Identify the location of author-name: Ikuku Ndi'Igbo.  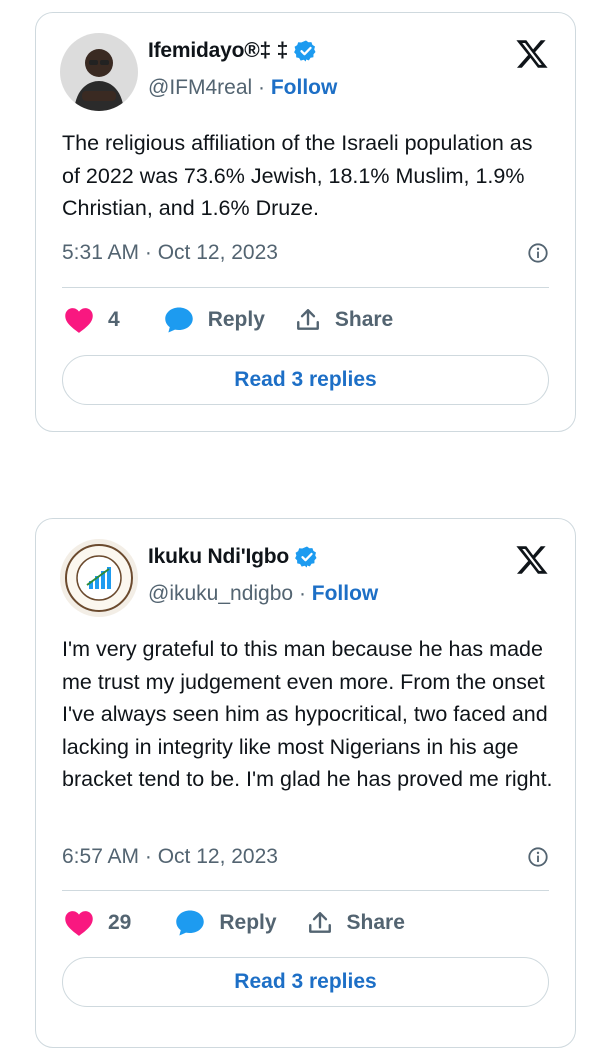
(218, 557).